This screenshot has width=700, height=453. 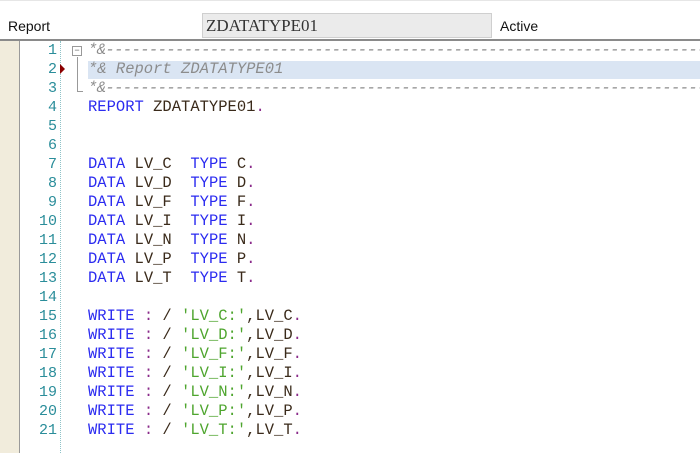 I want to click on code-text: WRITE : / 'LV_F:',LV_F., so click(x=195, y=354).